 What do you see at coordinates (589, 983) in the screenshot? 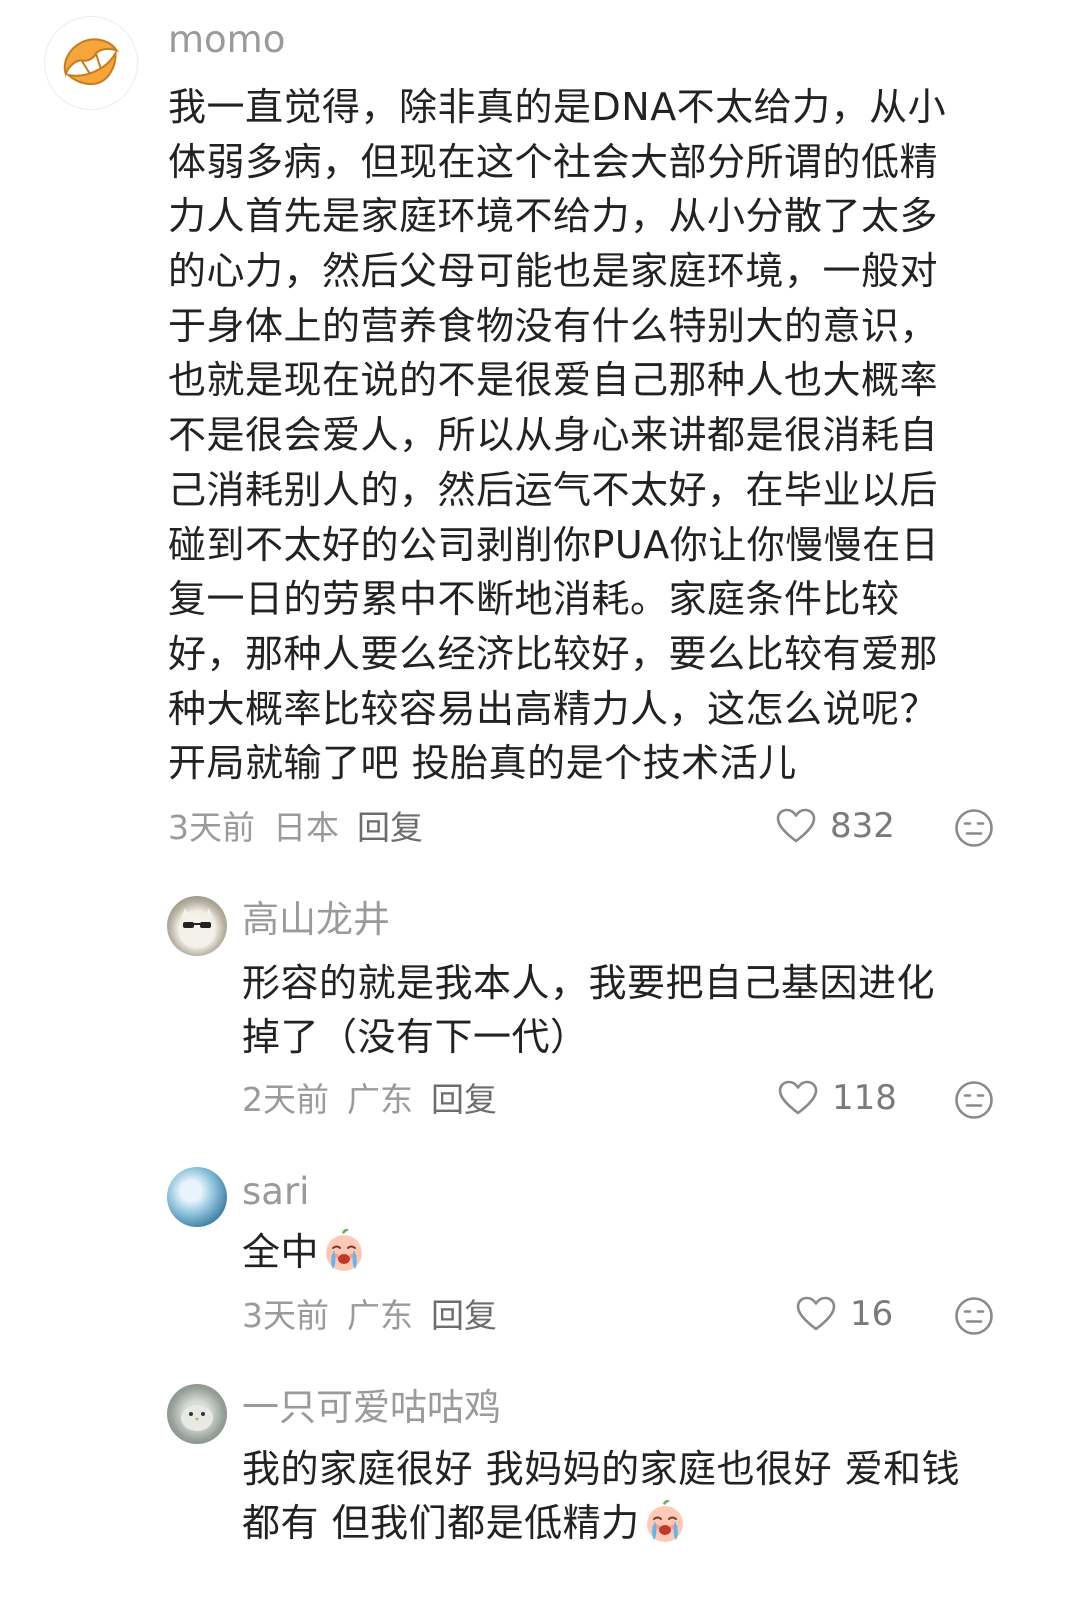
I see `comment-line: 形容的就是我本人，我要把自己基因进化` at bounding box center [589, 983].